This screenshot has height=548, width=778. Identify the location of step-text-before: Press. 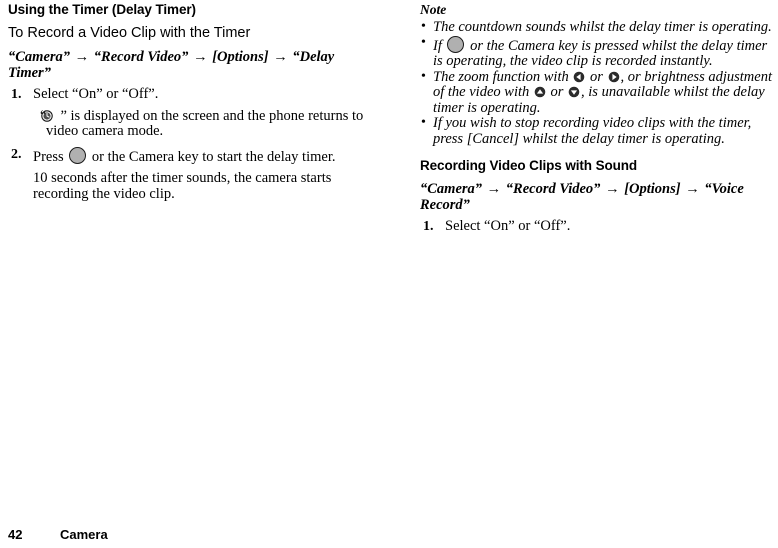
(48, 156).